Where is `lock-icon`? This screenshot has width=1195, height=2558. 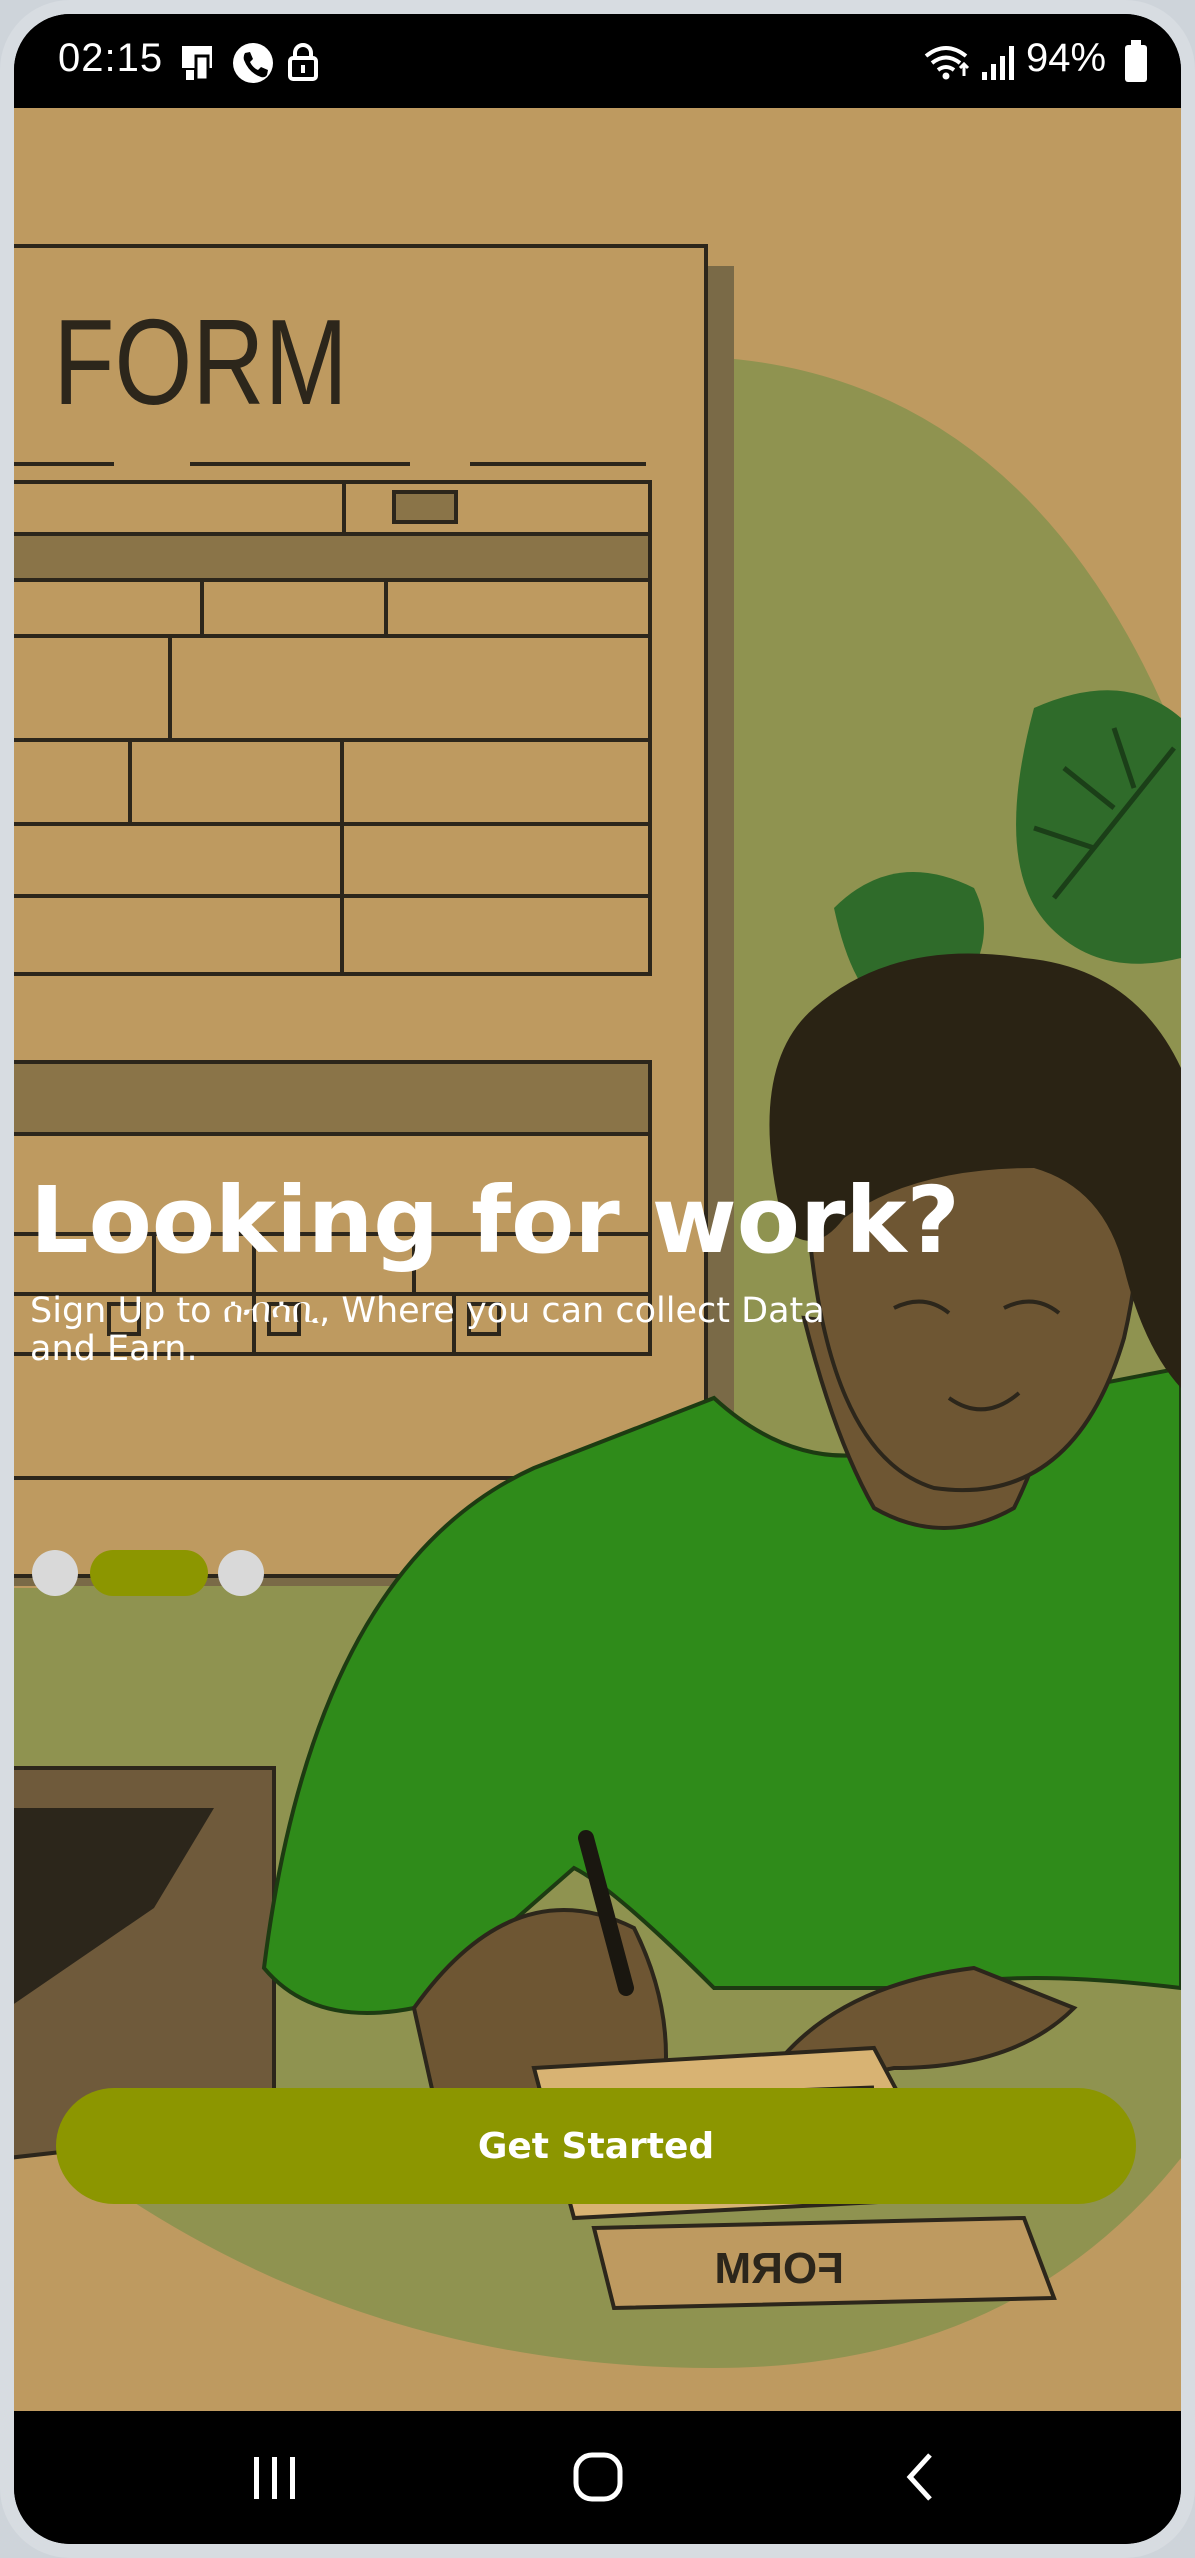 lock-icon is located at coordinates (303, 62).